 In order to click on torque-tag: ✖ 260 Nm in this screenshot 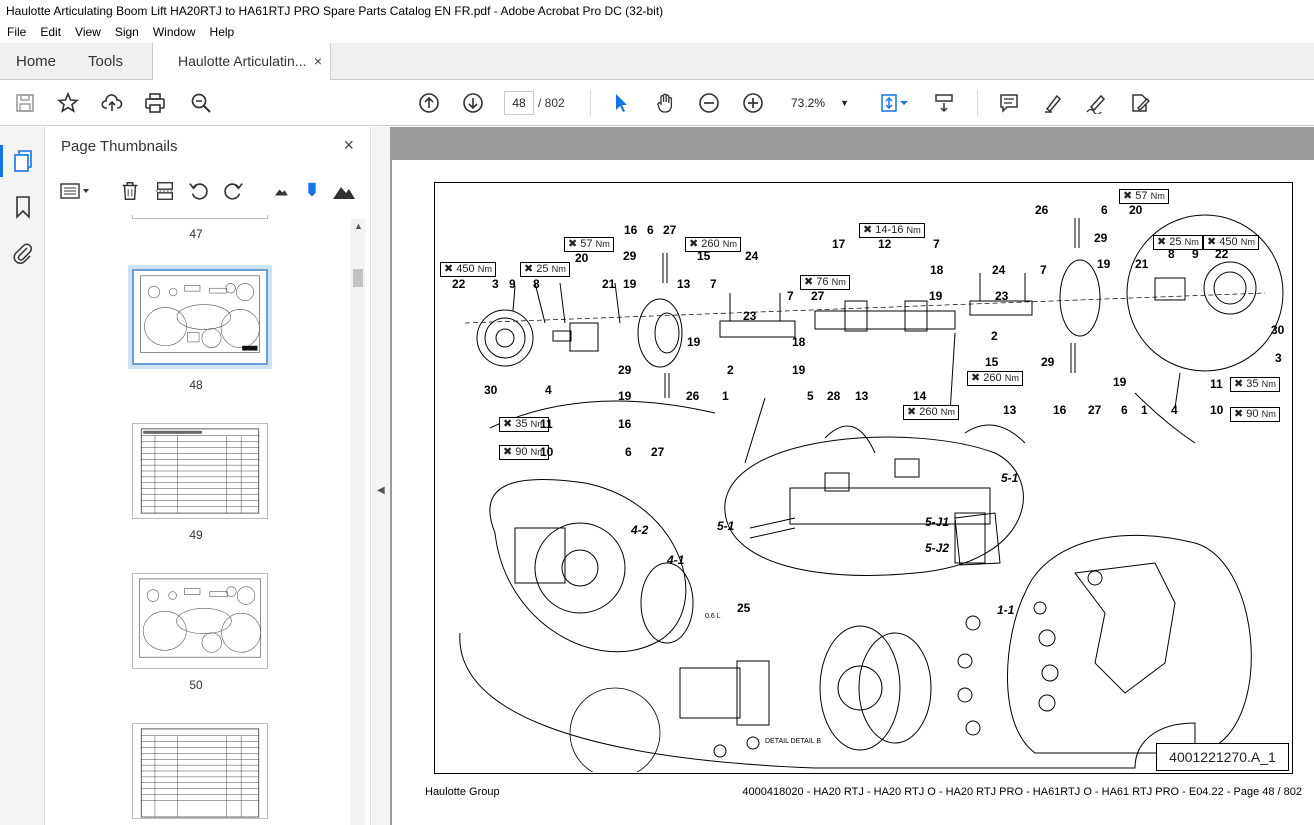, I will do `click(713, 244)`.